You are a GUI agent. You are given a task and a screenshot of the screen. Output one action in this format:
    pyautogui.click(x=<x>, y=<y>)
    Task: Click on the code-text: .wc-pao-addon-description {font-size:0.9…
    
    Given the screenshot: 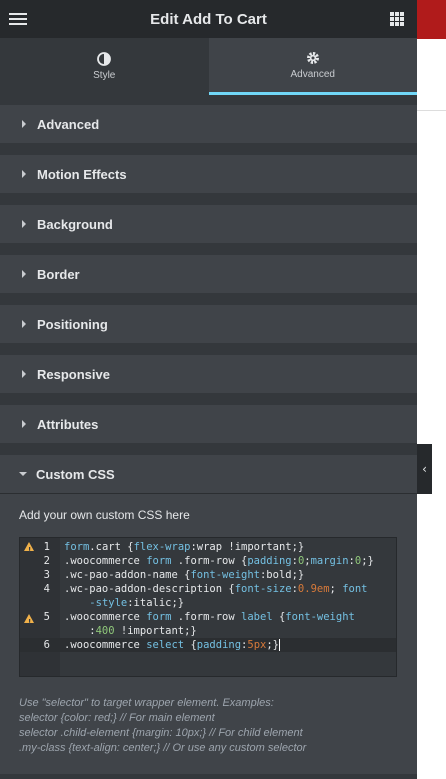 What is the action you would take?
    pyautogui.click(x=216, y=589)
    